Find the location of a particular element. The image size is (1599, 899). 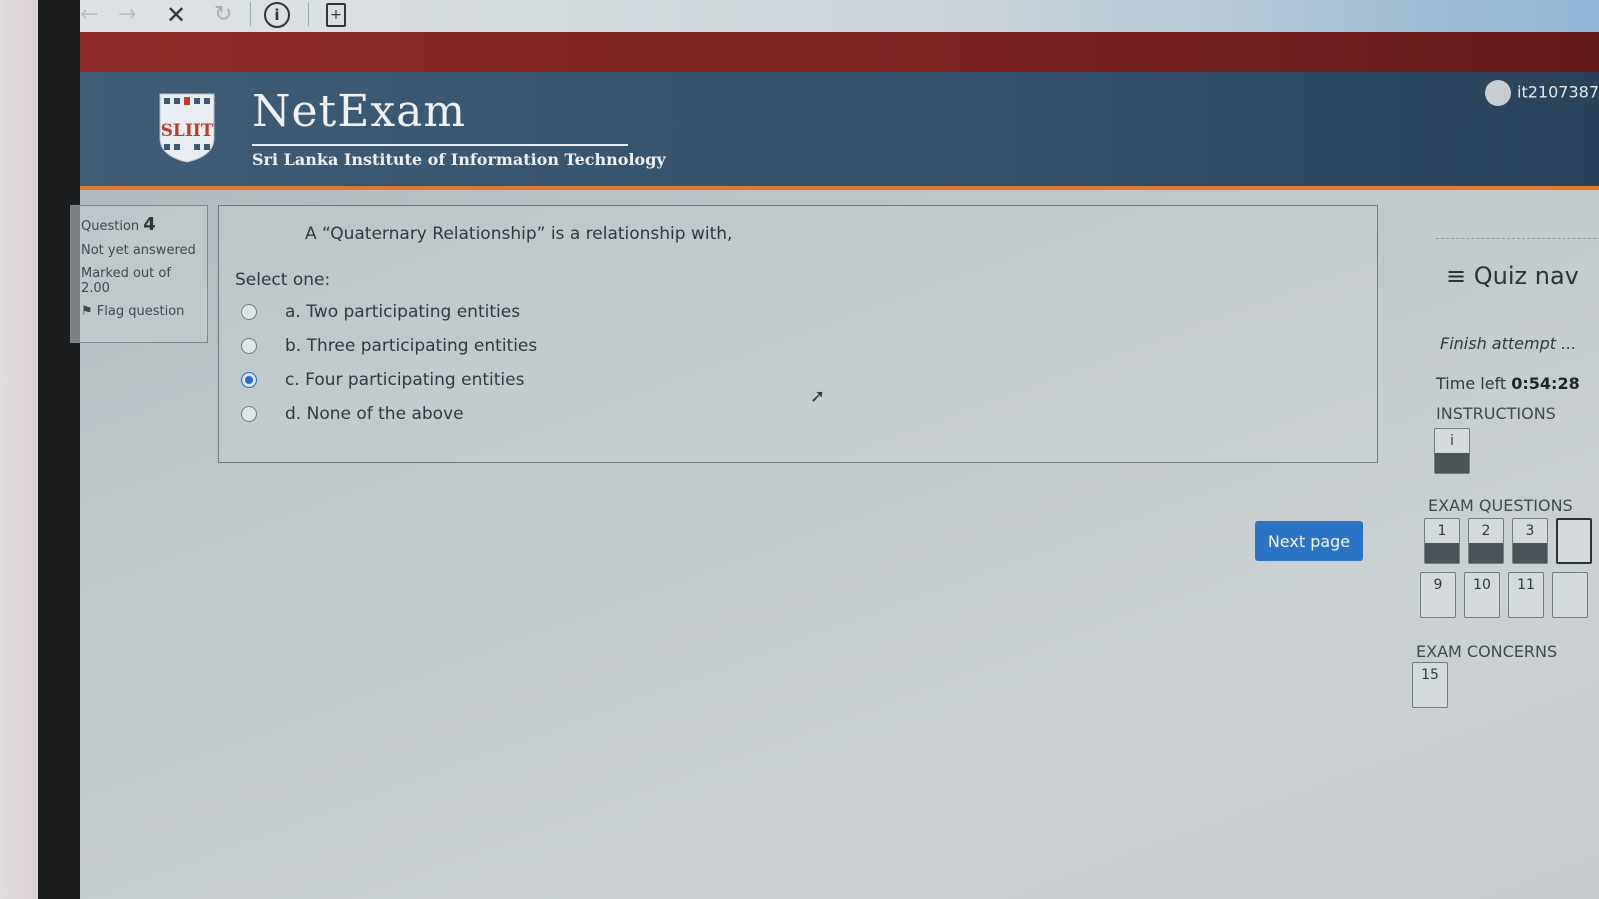

select-one-label: Select one: is located at coordinates (283, 280).